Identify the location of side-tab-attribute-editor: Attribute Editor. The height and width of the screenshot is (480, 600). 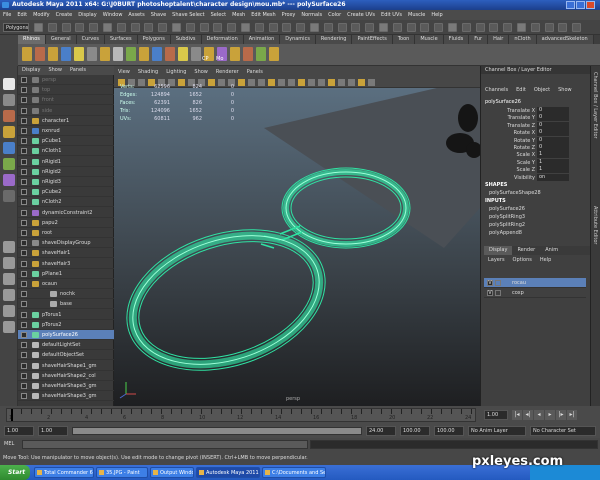
(595, 225).